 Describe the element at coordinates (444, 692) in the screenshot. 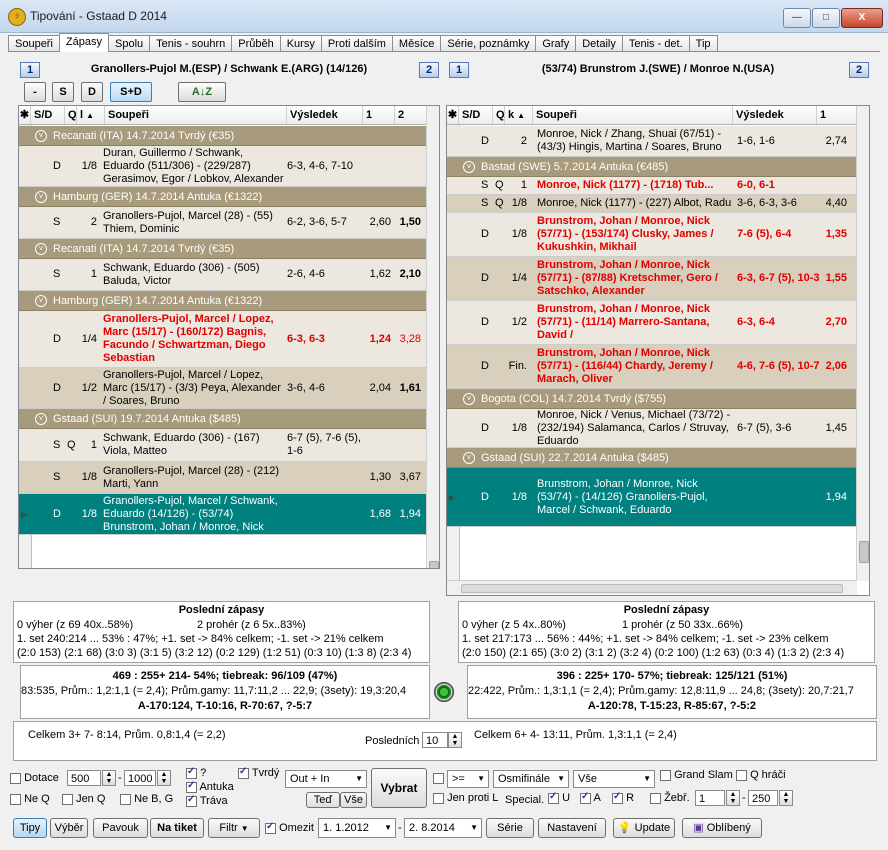

I see `compare-target-icon` at that location.